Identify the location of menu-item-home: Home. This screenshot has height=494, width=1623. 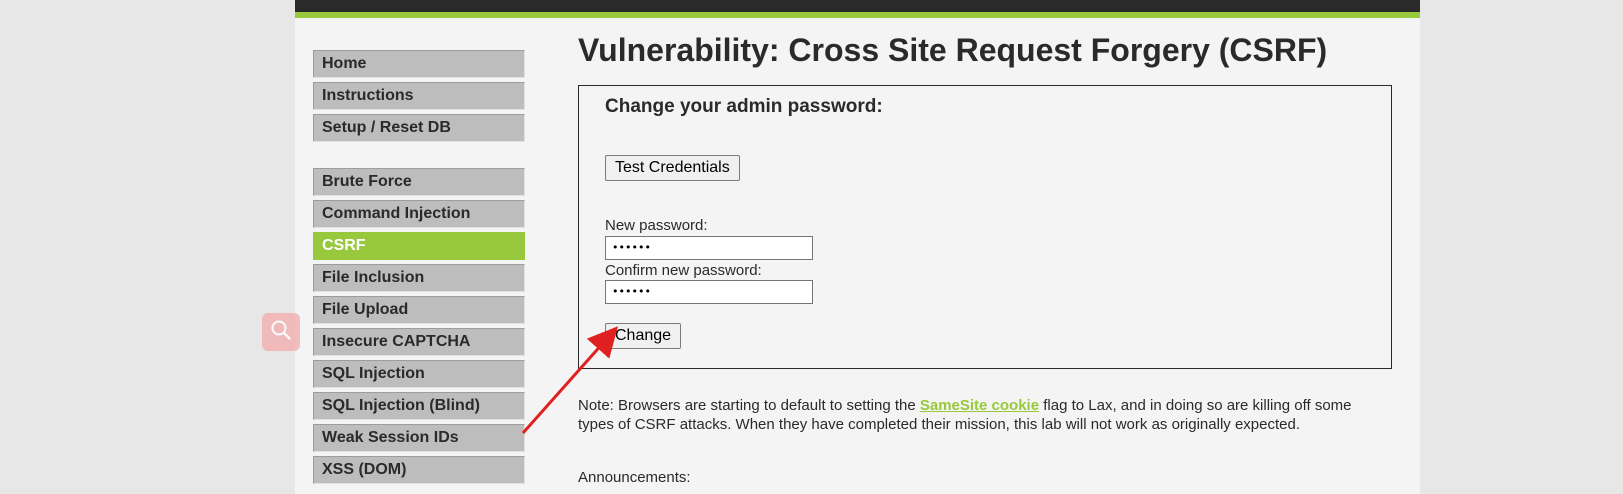
(419, 64).